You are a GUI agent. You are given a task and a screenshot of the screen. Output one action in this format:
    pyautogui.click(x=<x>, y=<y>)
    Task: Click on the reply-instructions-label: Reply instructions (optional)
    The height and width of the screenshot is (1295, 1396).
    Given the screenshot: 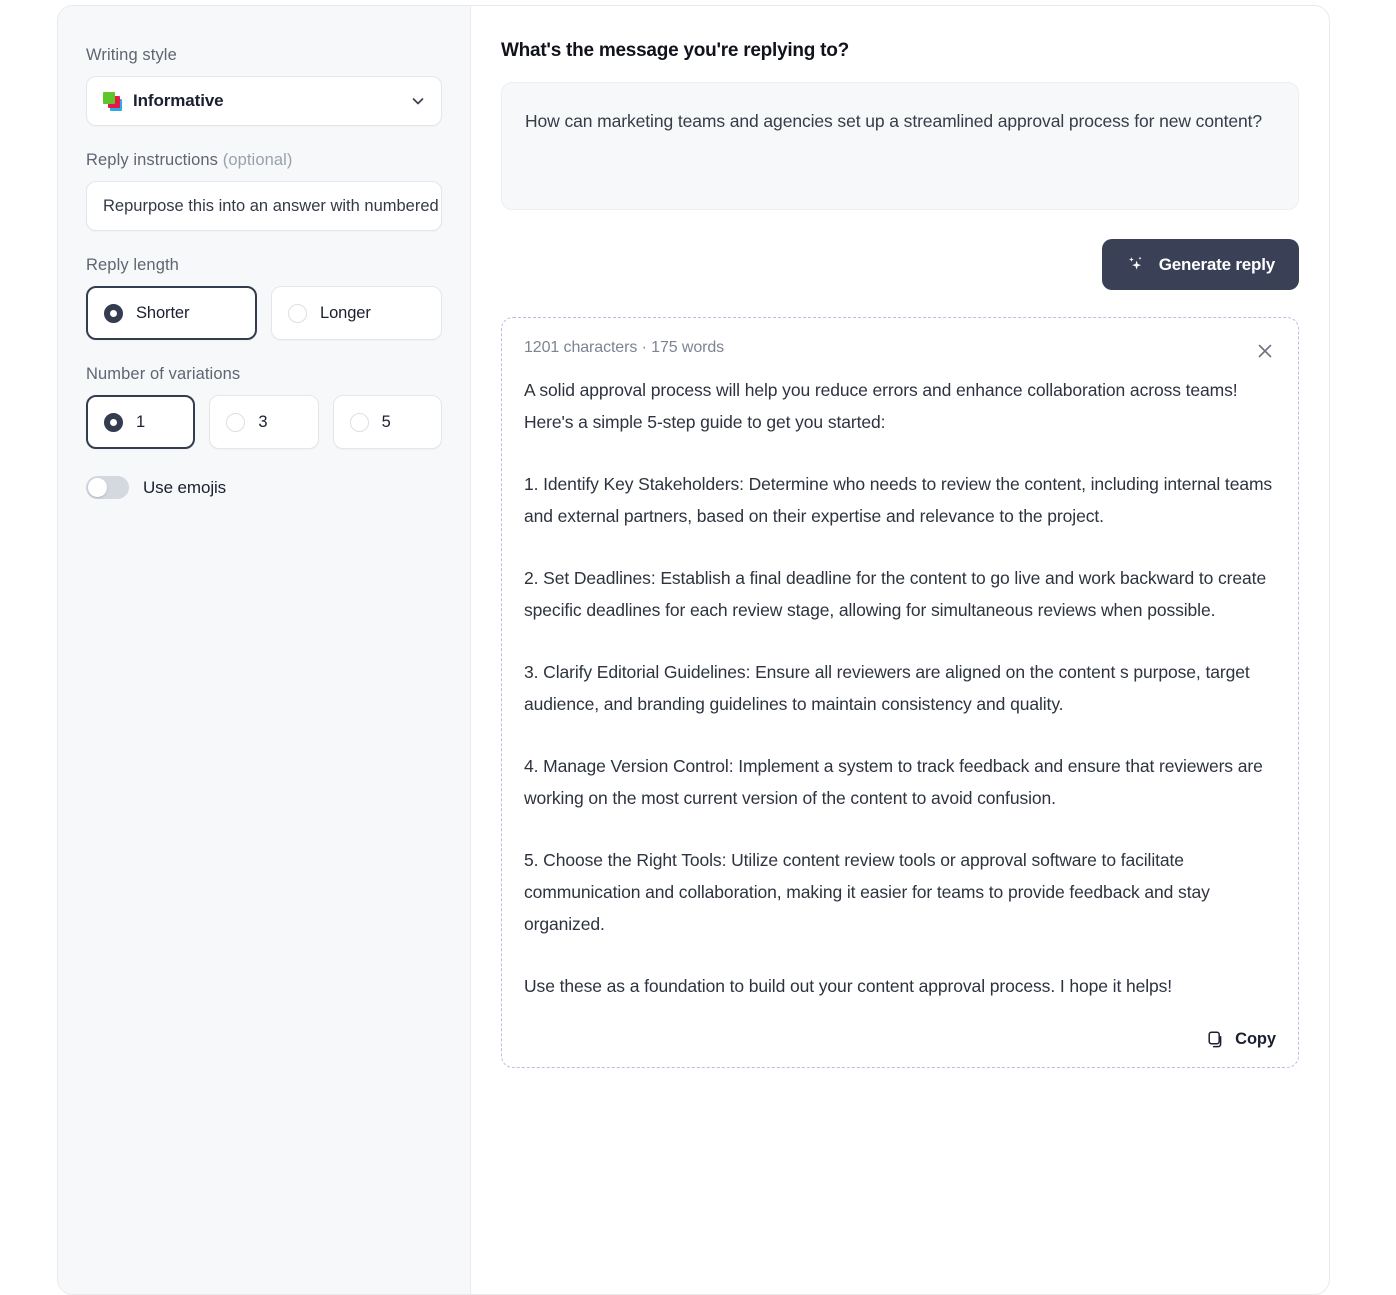 What is the action you would take?
    pyautogui.click(x=189, y=160)
    